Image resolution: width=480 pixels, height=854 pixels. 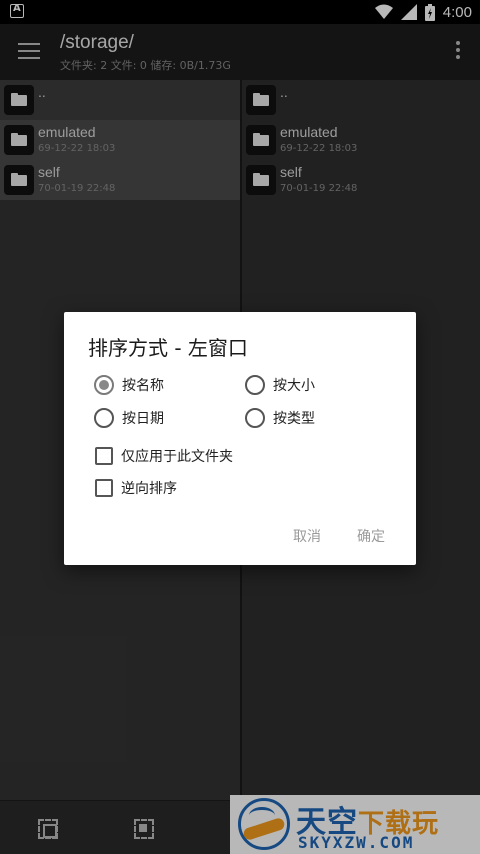 I want to click on sort-by-size-radio: 按大小, so click(x=280, y=385).